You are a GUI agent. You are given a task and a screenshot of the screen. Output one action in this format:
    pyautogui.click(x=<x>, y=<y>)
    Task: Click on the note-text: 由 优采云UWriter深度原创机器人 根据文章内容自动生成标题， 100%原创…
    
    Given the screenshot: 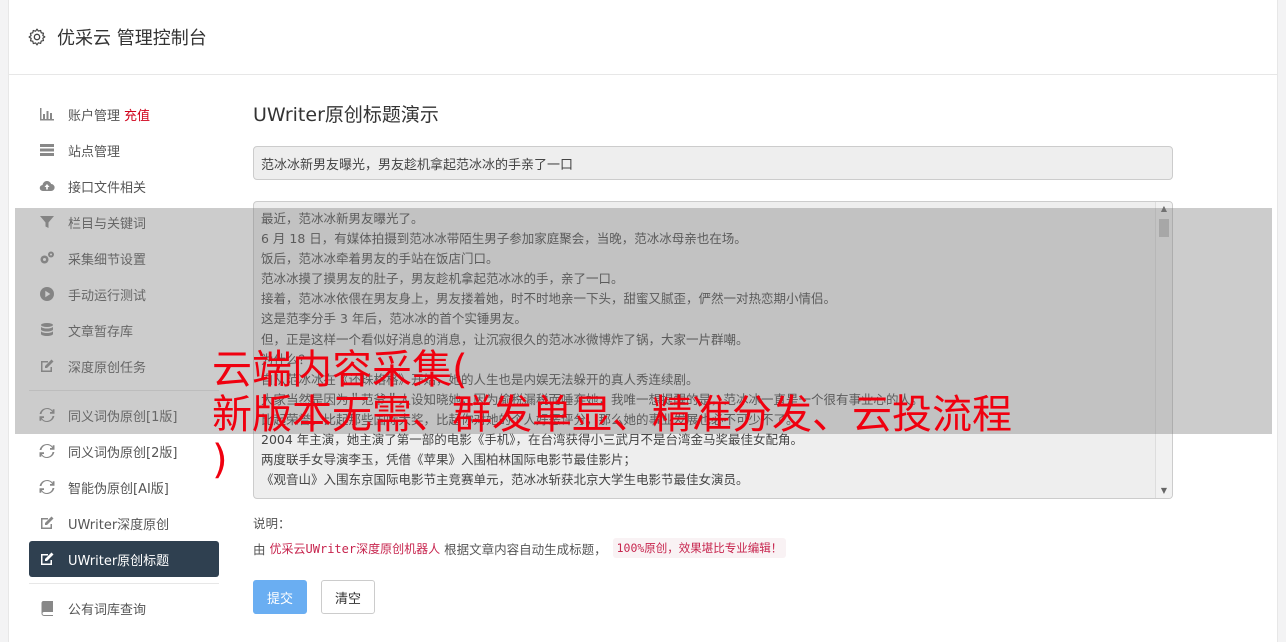 What is the action you would take?
    pyautogui.click(x=713, y=548)
    